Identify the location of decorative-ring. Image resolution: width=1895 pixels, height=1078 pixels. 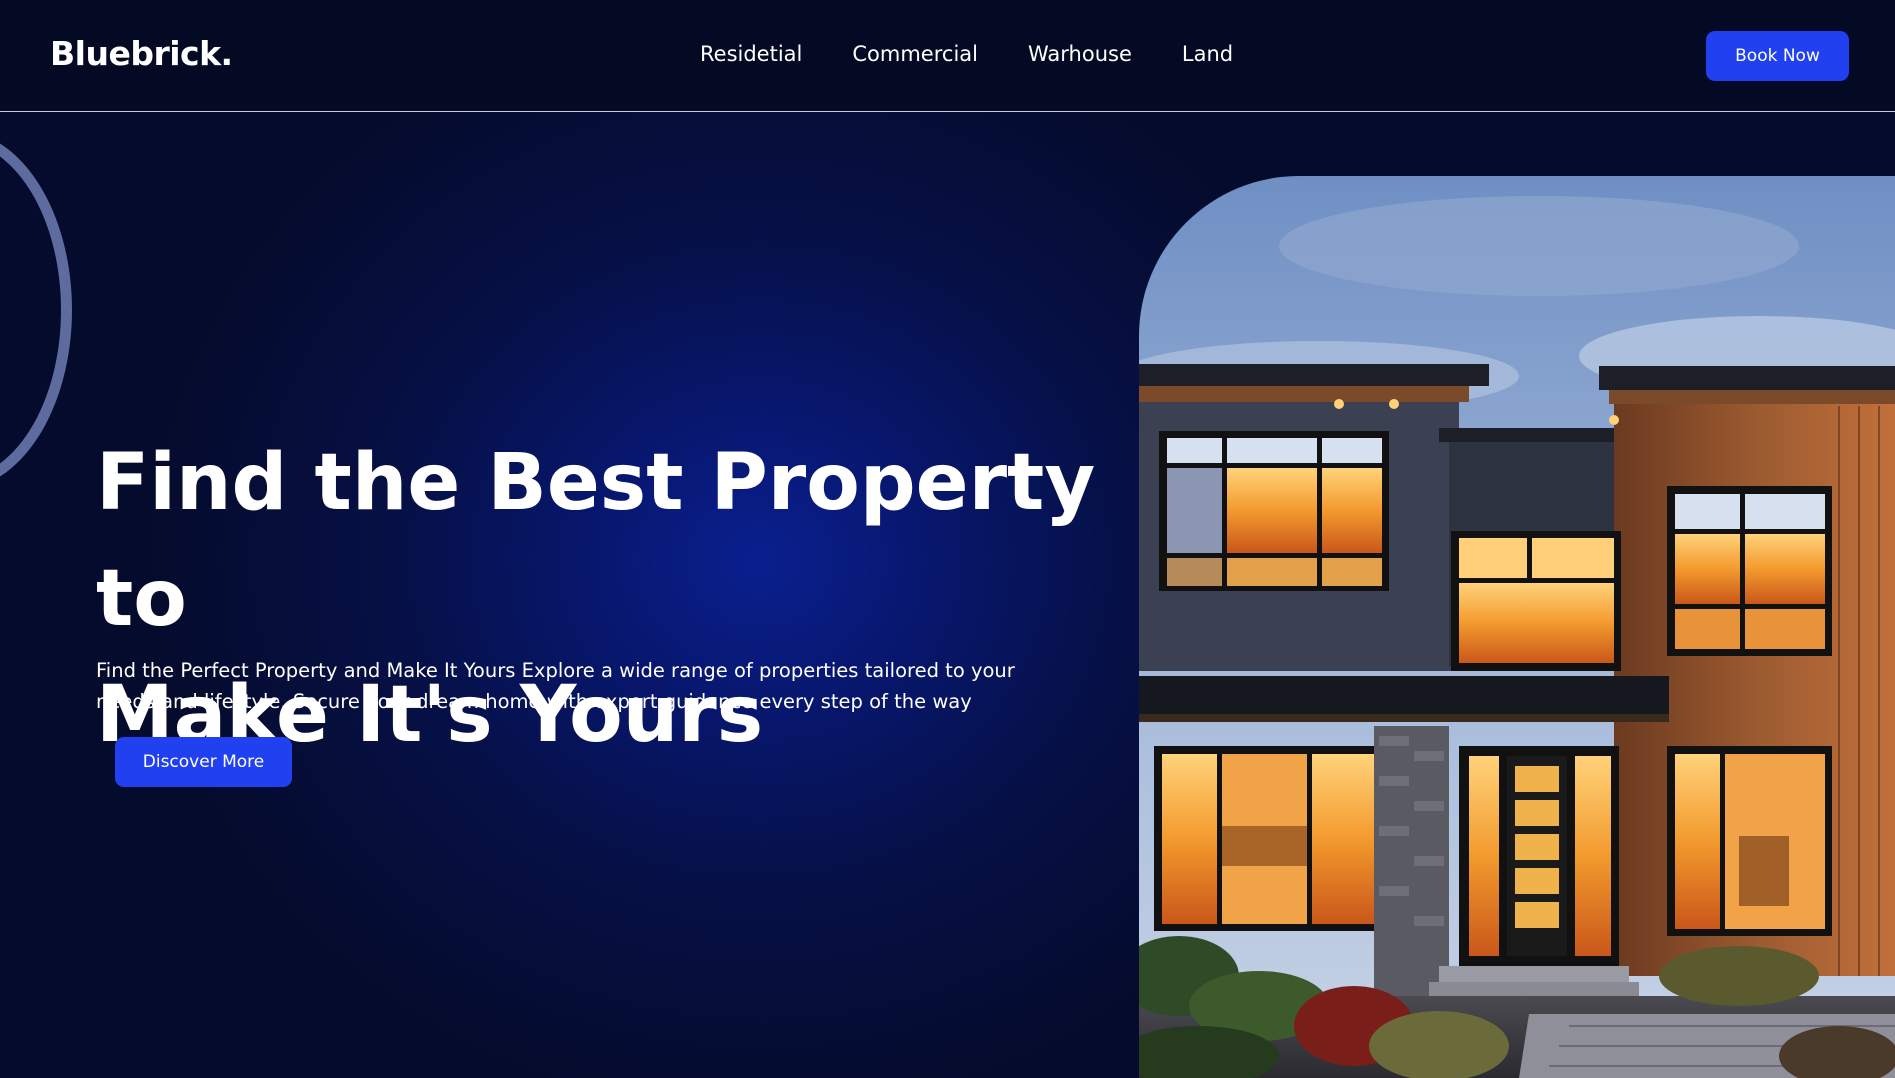
(36, 310).